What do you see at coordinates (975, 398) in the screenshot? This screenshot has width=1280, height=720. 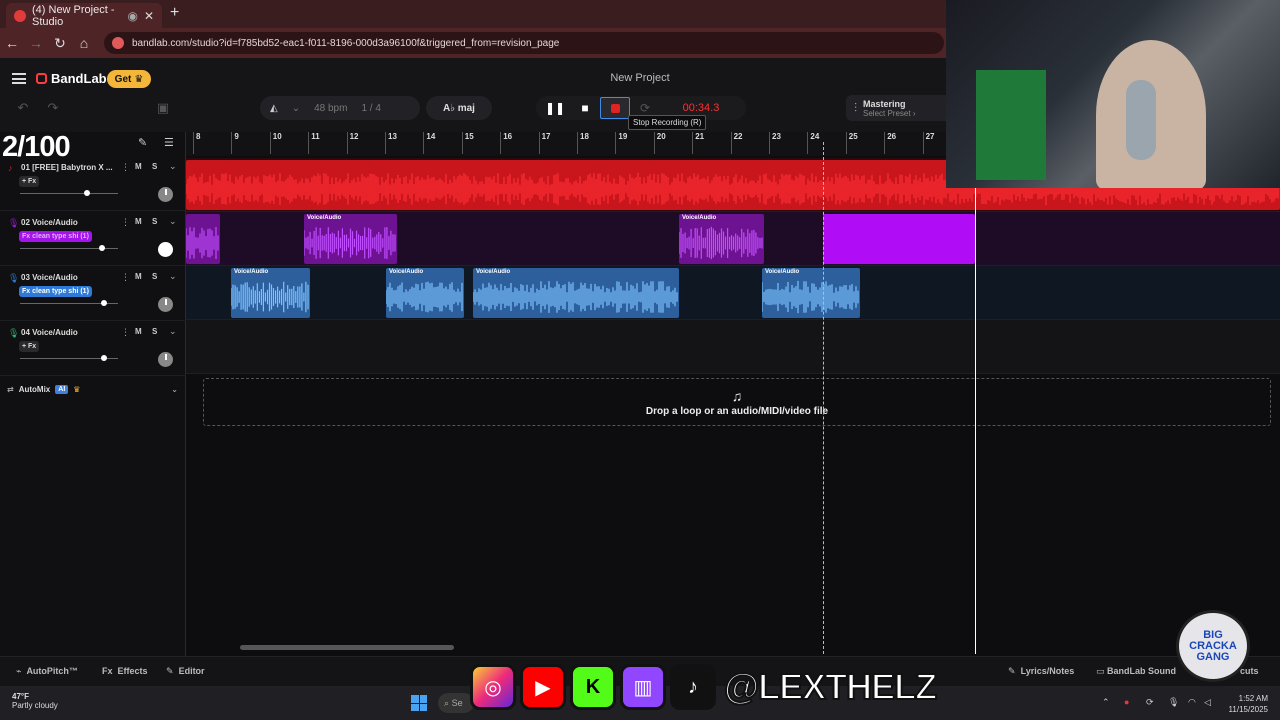 I see `playhead` at bounding box center [975, 398].